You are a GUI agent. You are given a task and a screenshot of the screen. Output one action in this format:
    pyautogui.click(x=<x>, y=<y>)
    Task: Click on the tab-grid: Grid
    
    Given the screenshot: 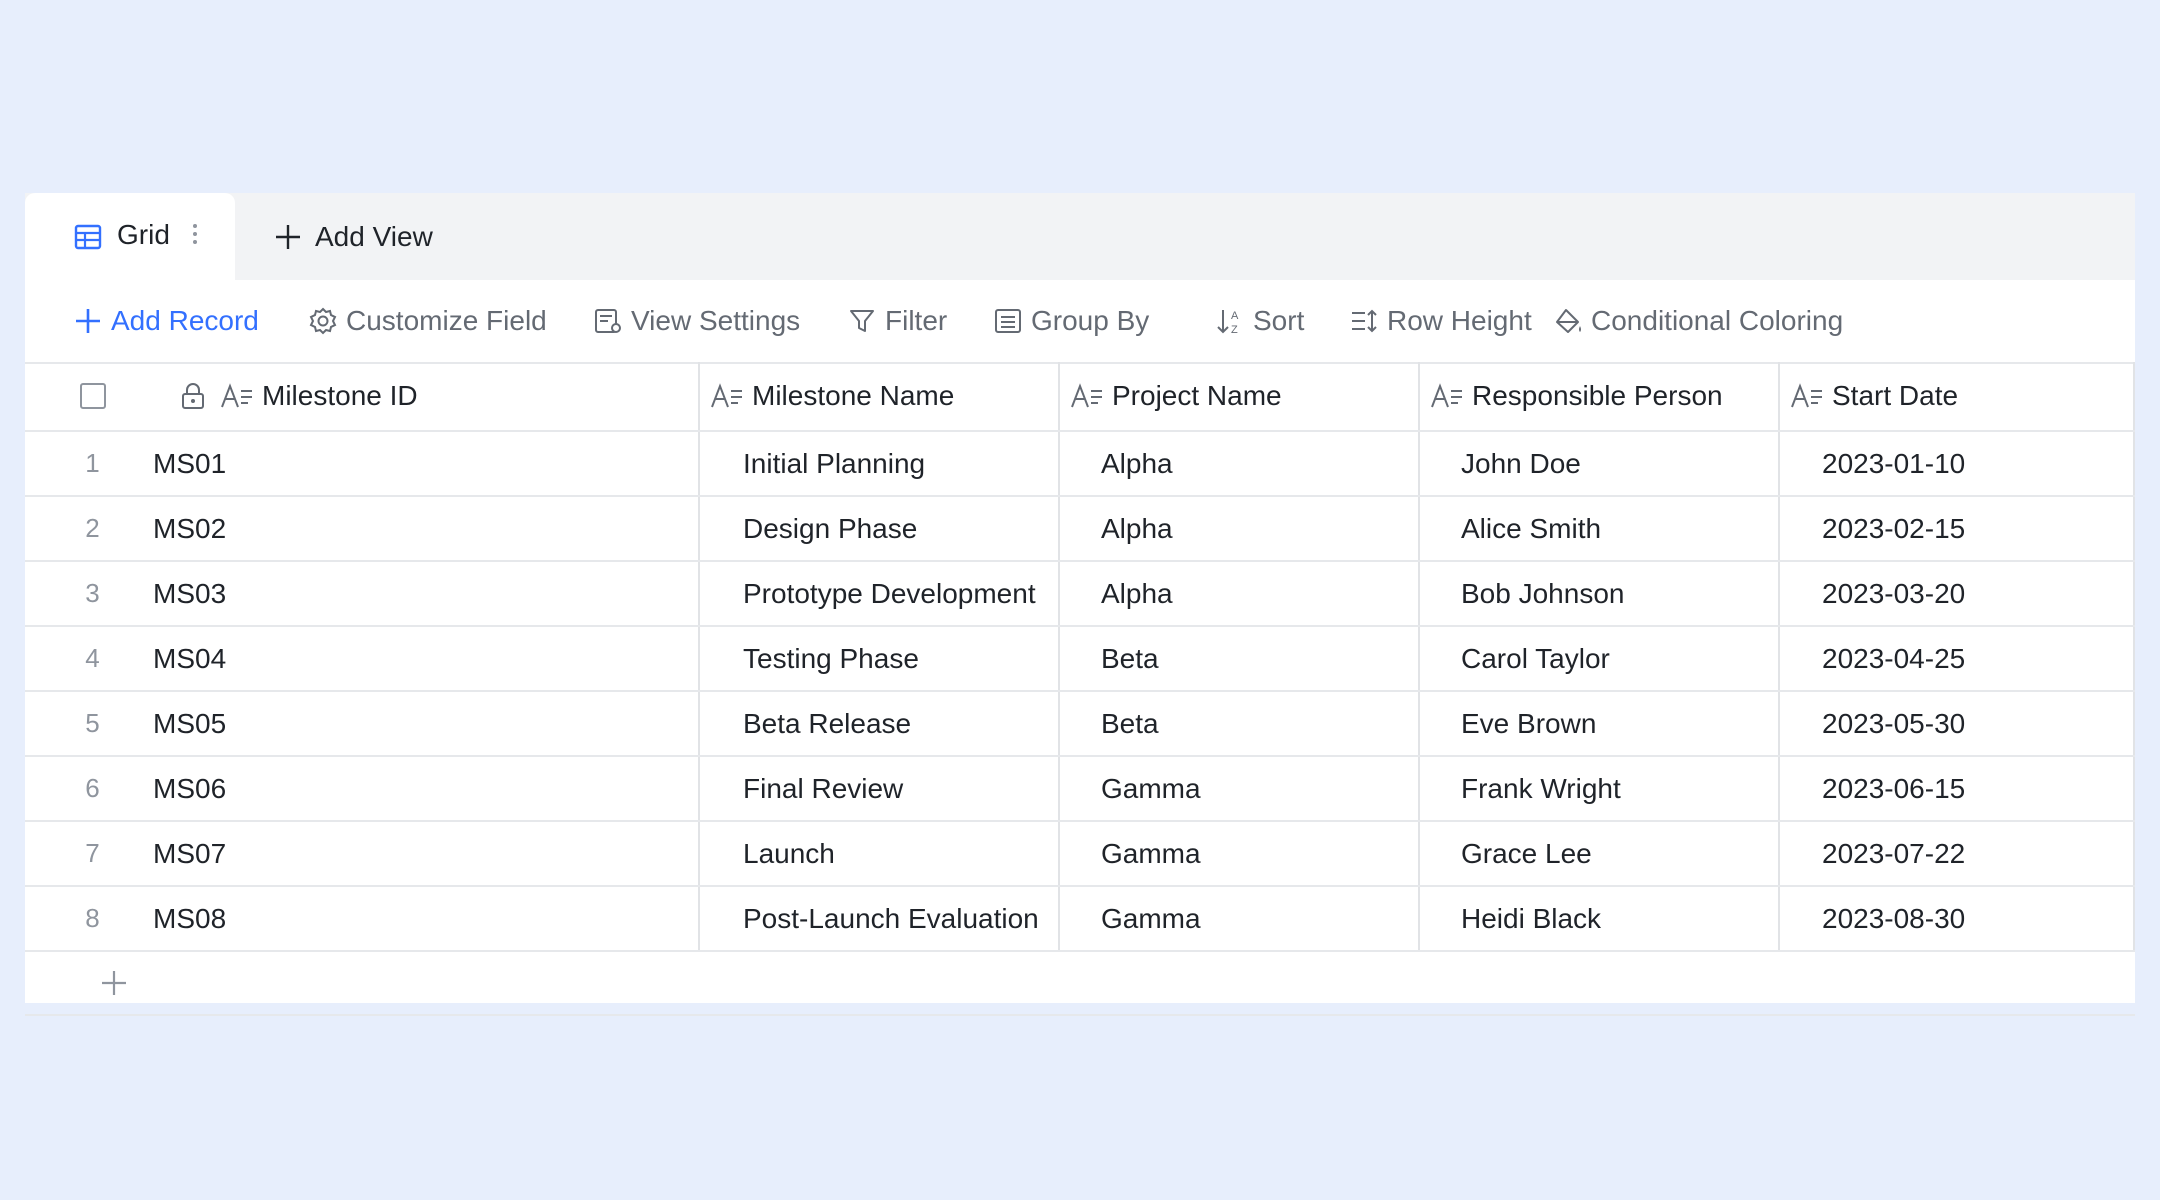 What is the action you would take?
    pyautogui.click(x=130, y=236)
    